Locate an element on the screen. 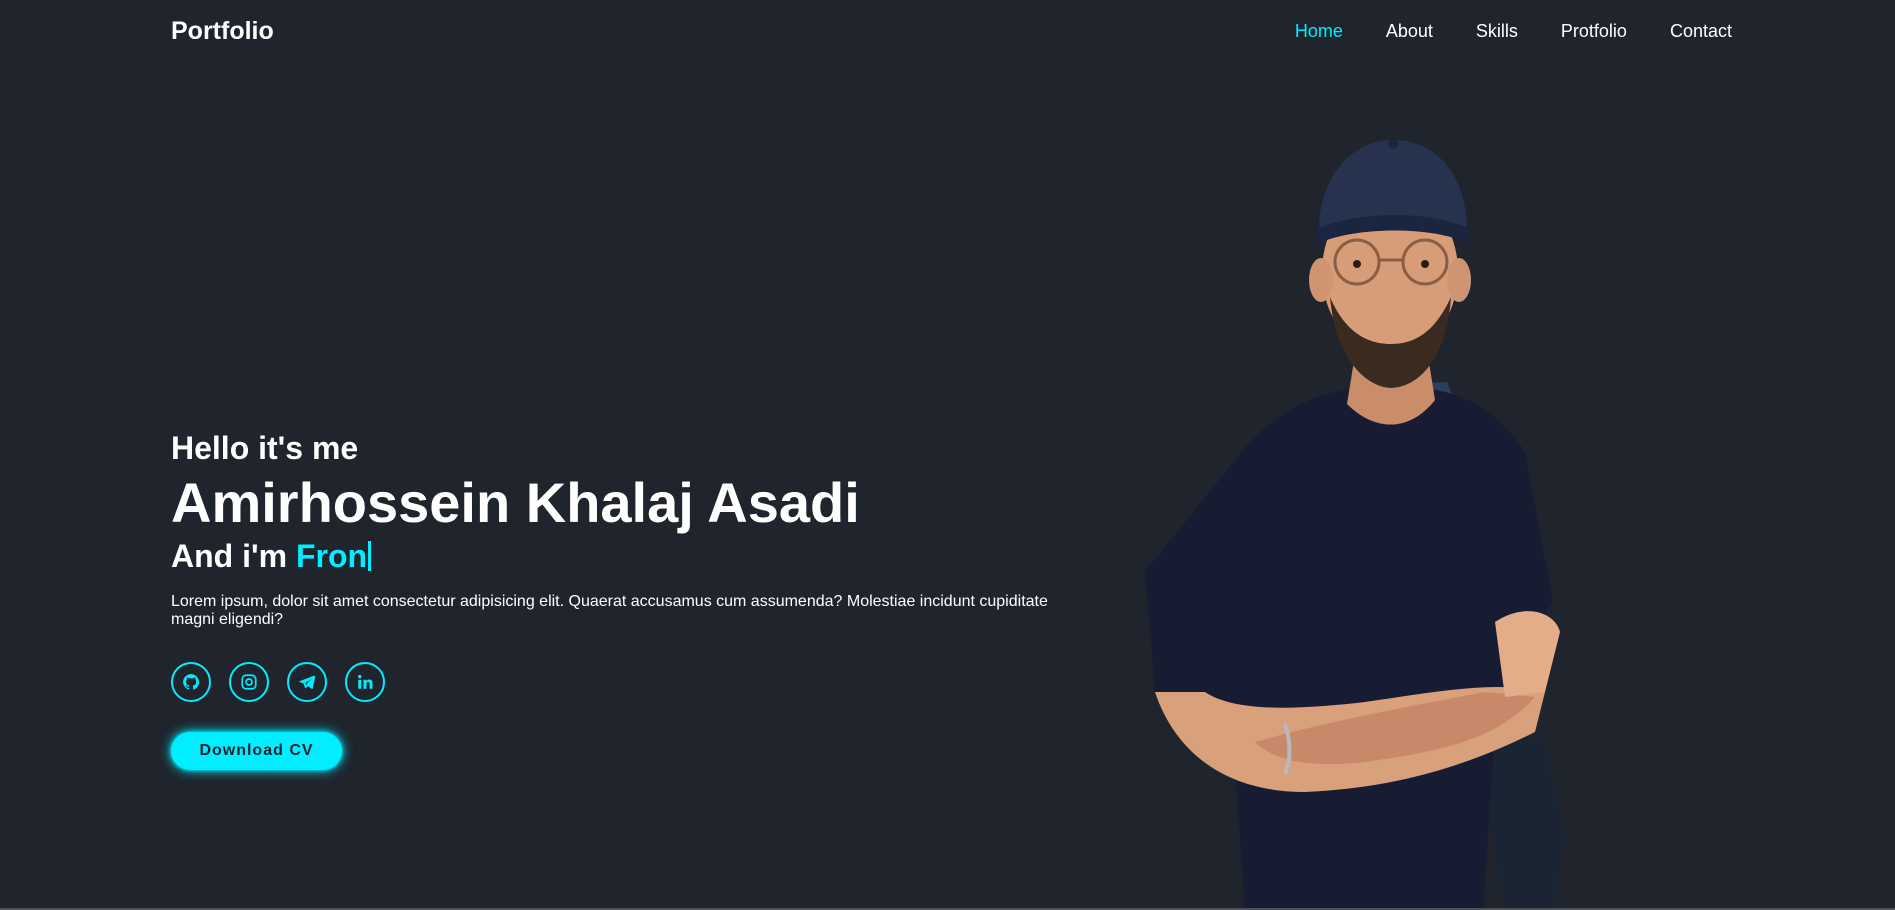 This screenshot has height=910, width=1895. hero-greeting: Hello it's me is located at coordinates (265, 448).